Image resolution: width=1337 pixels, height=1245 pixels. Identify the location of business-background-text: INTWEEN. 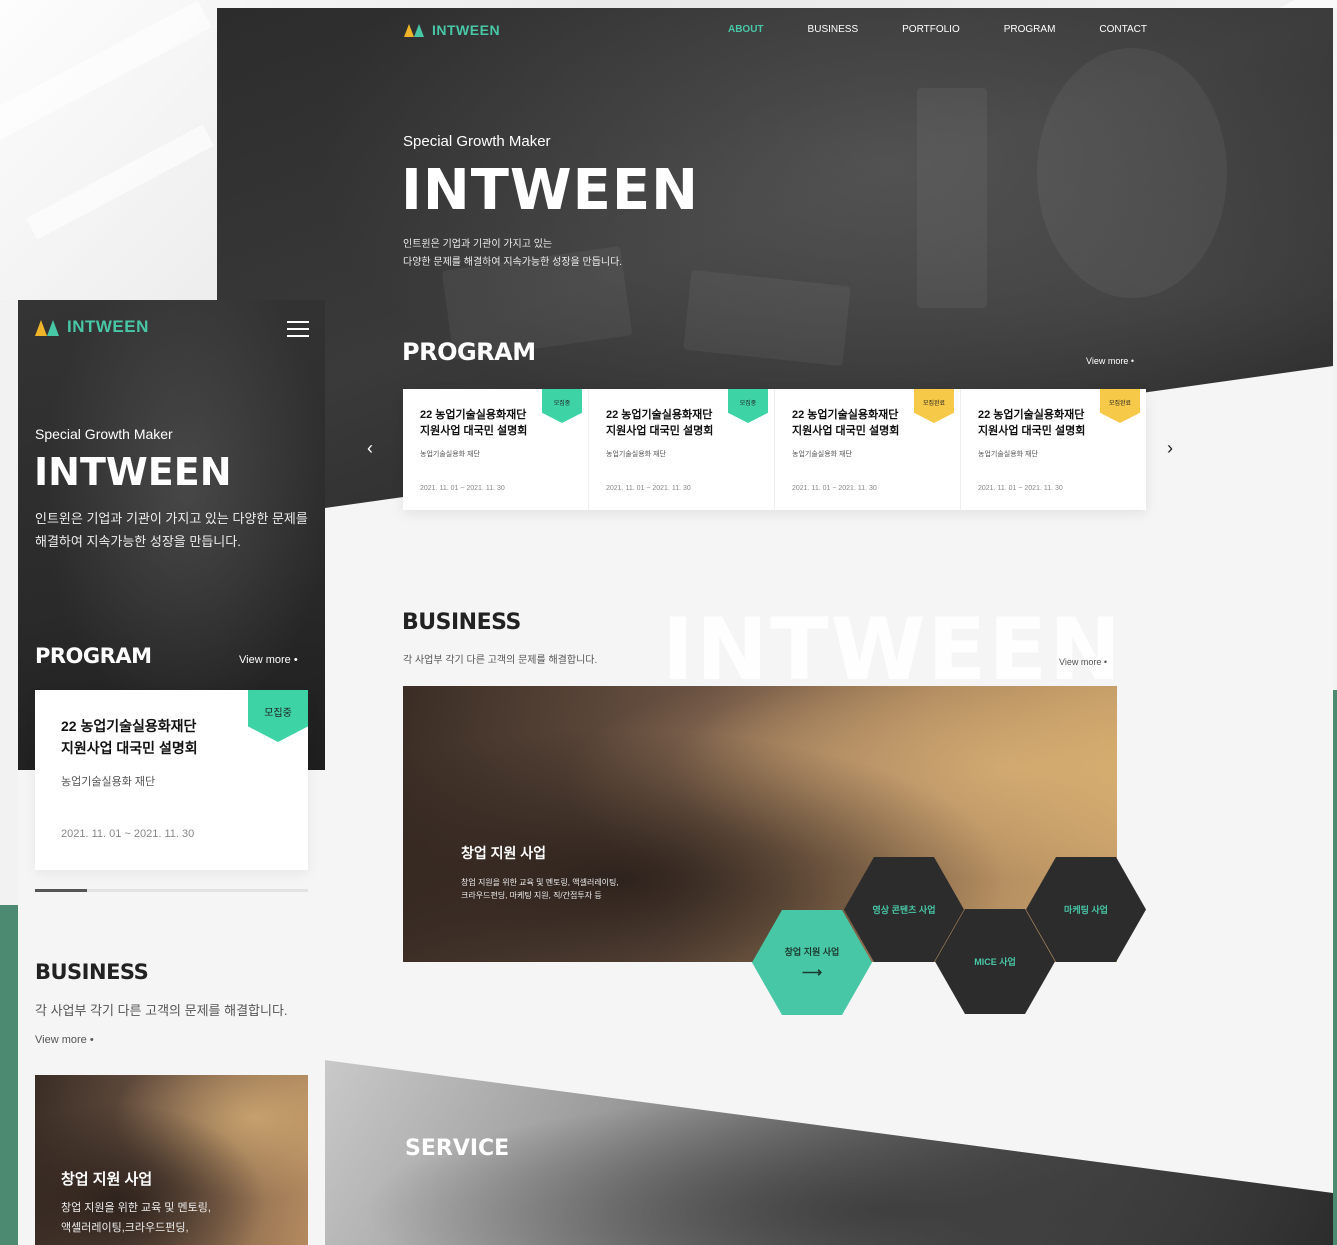
(892, 650).